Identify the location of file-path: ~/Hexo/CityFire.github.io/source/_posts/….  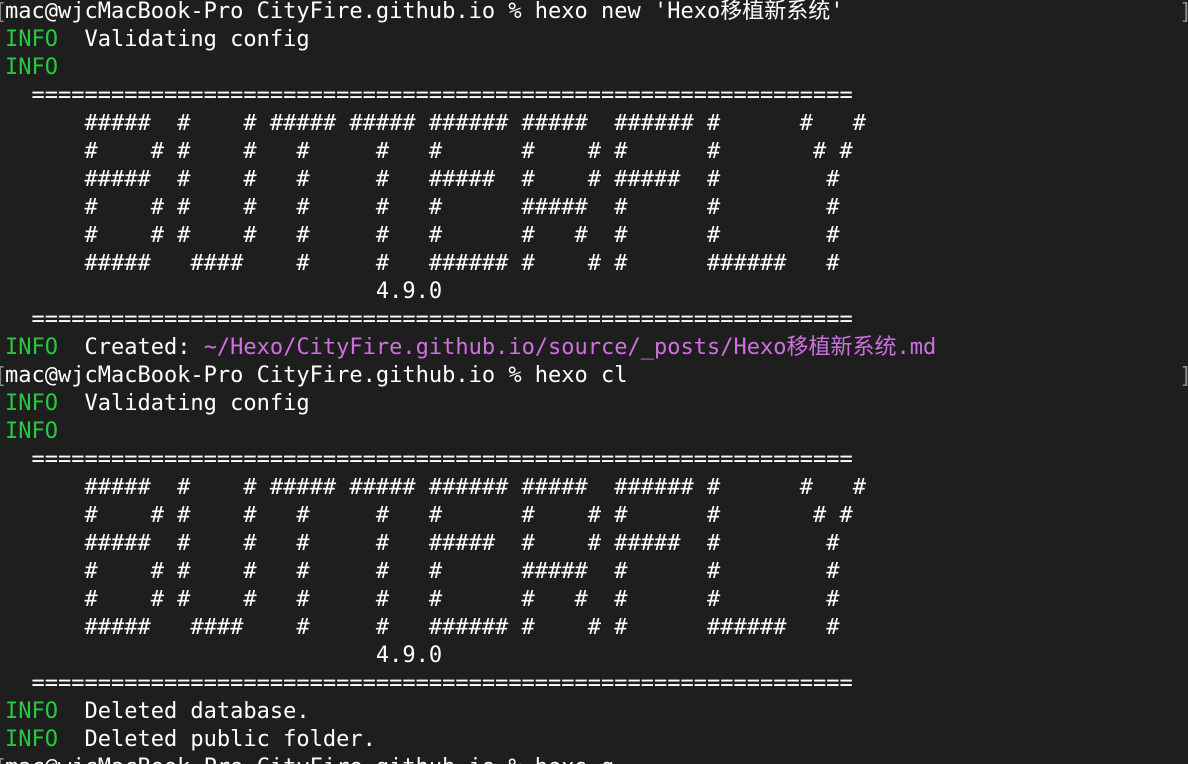
(570, 347).